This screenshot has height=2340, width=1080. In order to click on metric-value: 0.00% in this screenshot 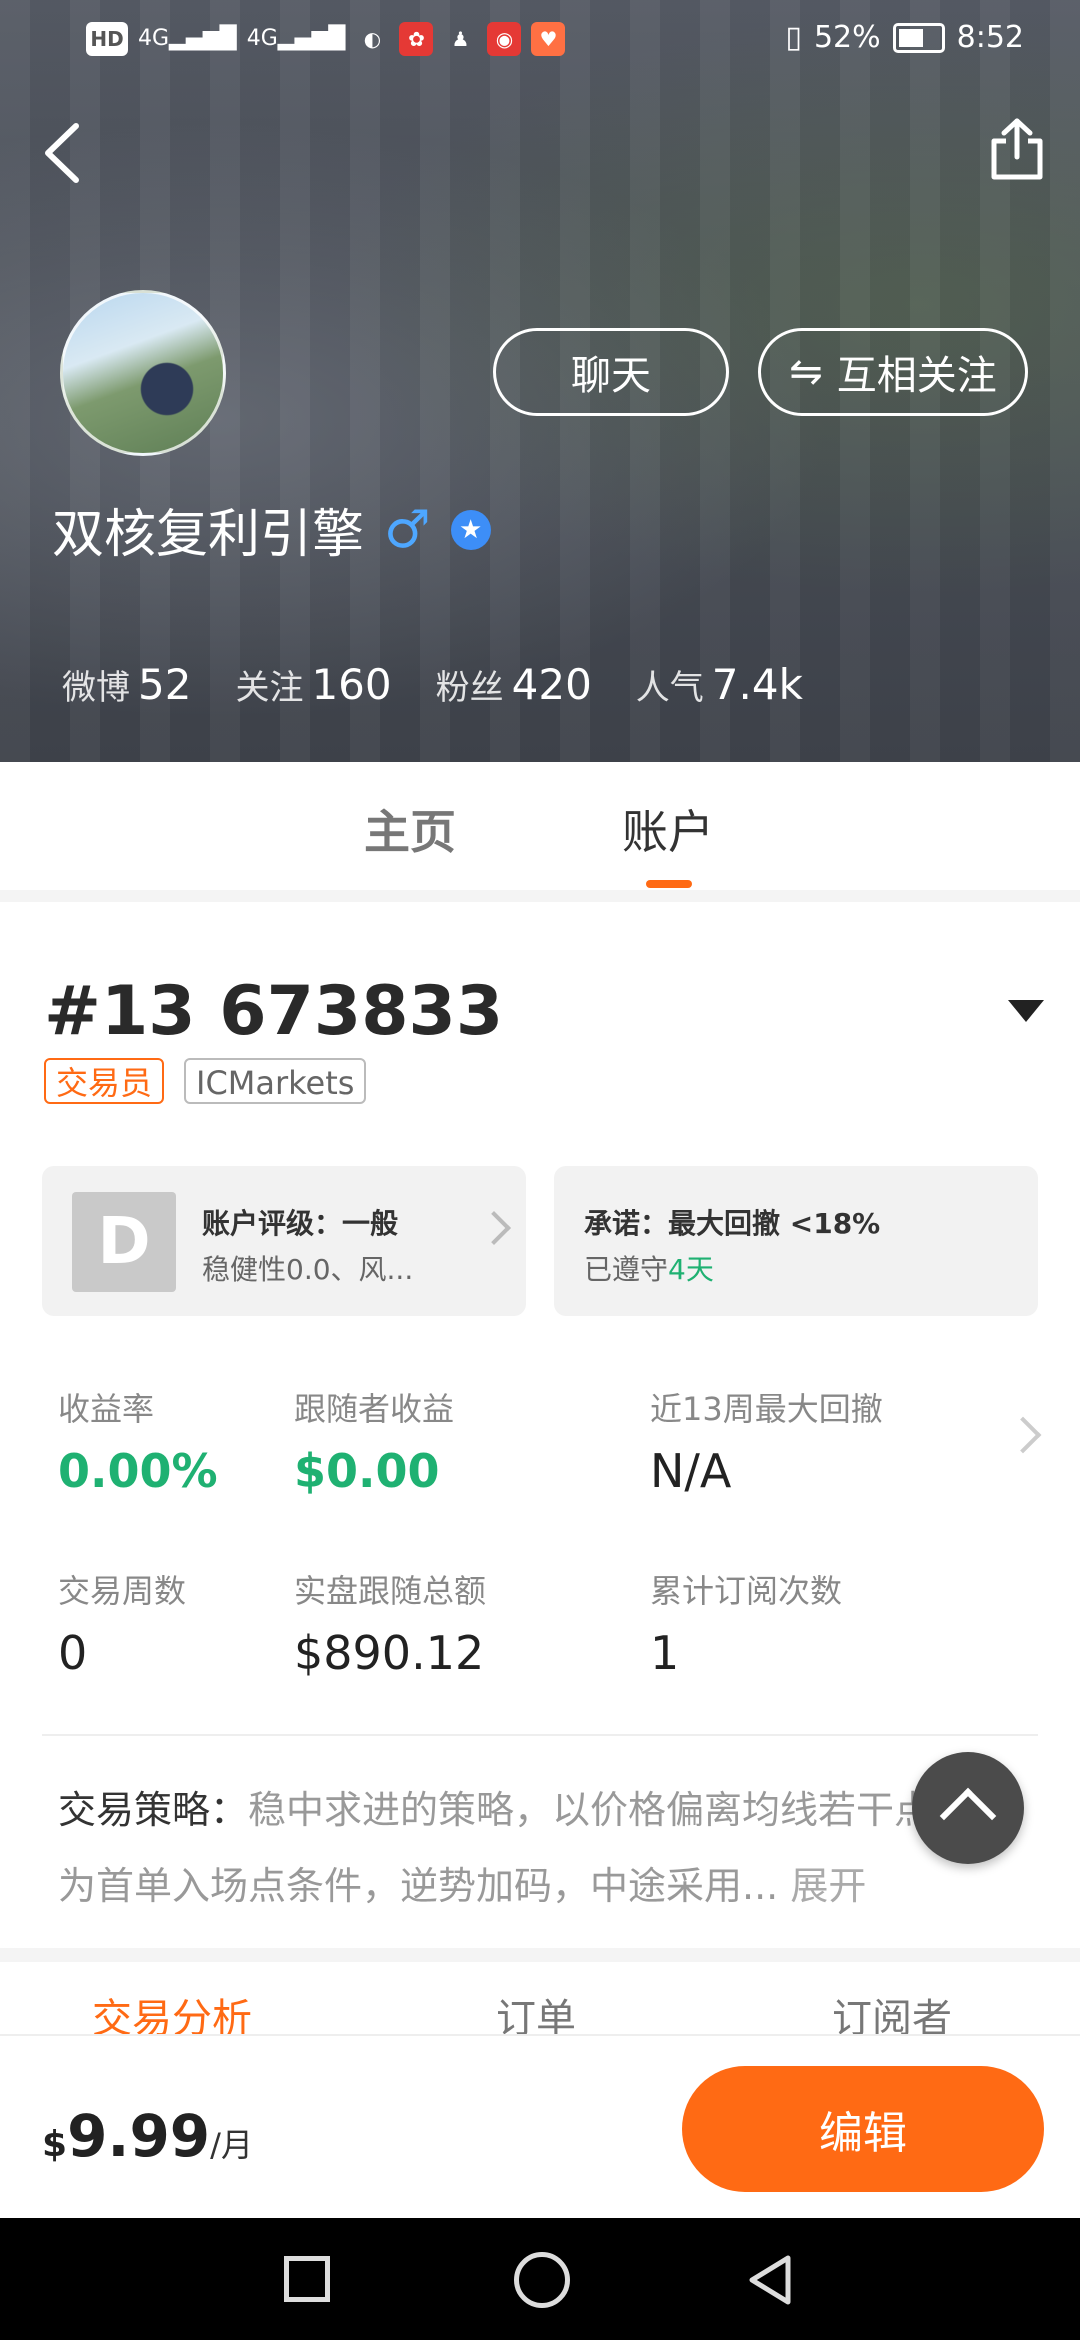, I will do `click(138, 1471)`.